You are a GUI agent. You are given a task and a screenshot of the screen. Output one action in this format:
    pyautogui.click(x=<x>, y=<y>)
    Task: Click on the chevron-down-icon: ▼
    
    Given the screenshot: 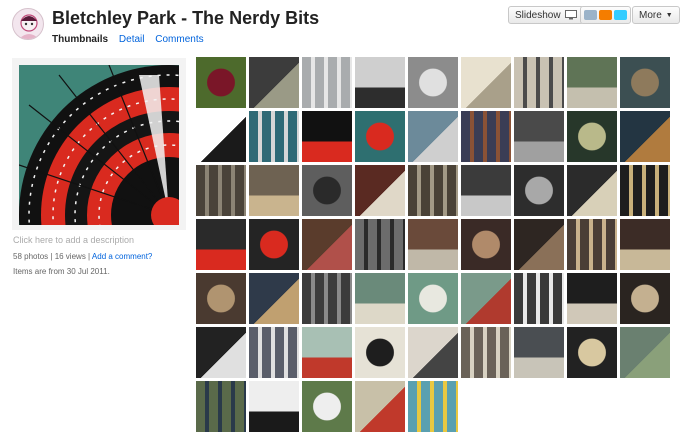 What is the action you would take?
    pyautogui.click(x=669, y=15)
    